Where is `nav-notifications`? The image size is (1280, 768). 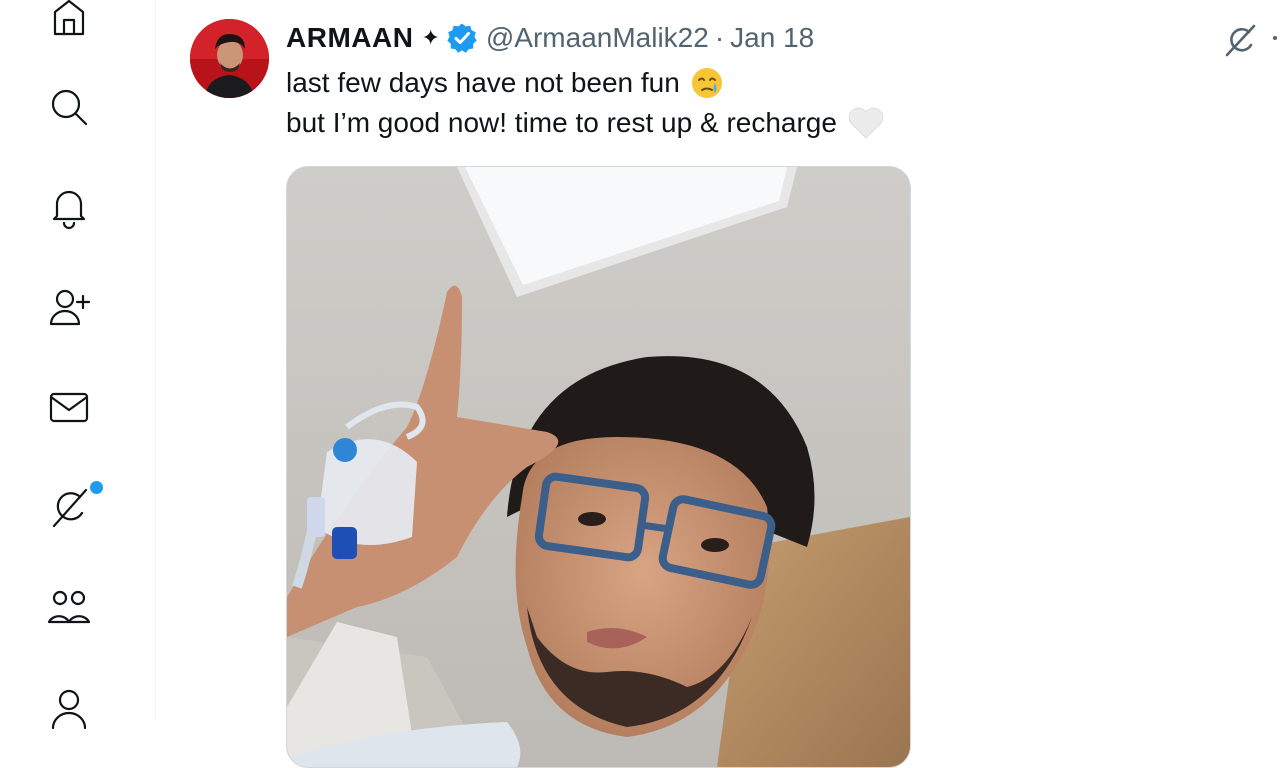 nav-notifications is located at coordinates (69, 207).